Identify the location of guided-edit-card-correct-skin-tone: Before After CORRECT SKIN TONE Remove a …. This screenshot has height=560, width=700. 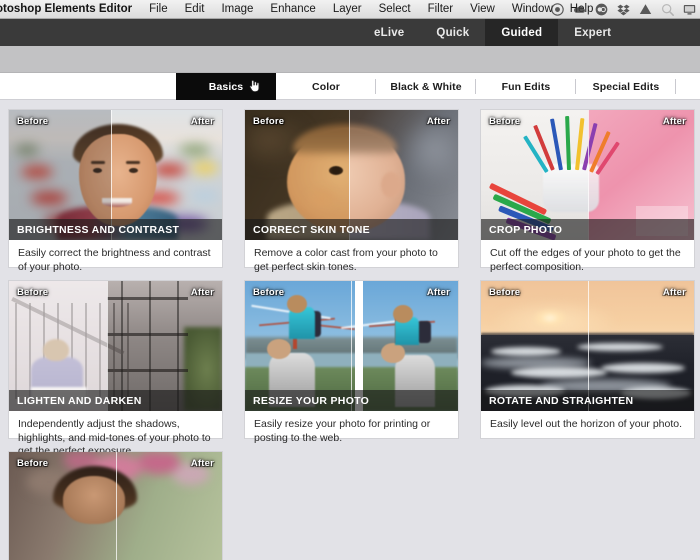
(351, 191).